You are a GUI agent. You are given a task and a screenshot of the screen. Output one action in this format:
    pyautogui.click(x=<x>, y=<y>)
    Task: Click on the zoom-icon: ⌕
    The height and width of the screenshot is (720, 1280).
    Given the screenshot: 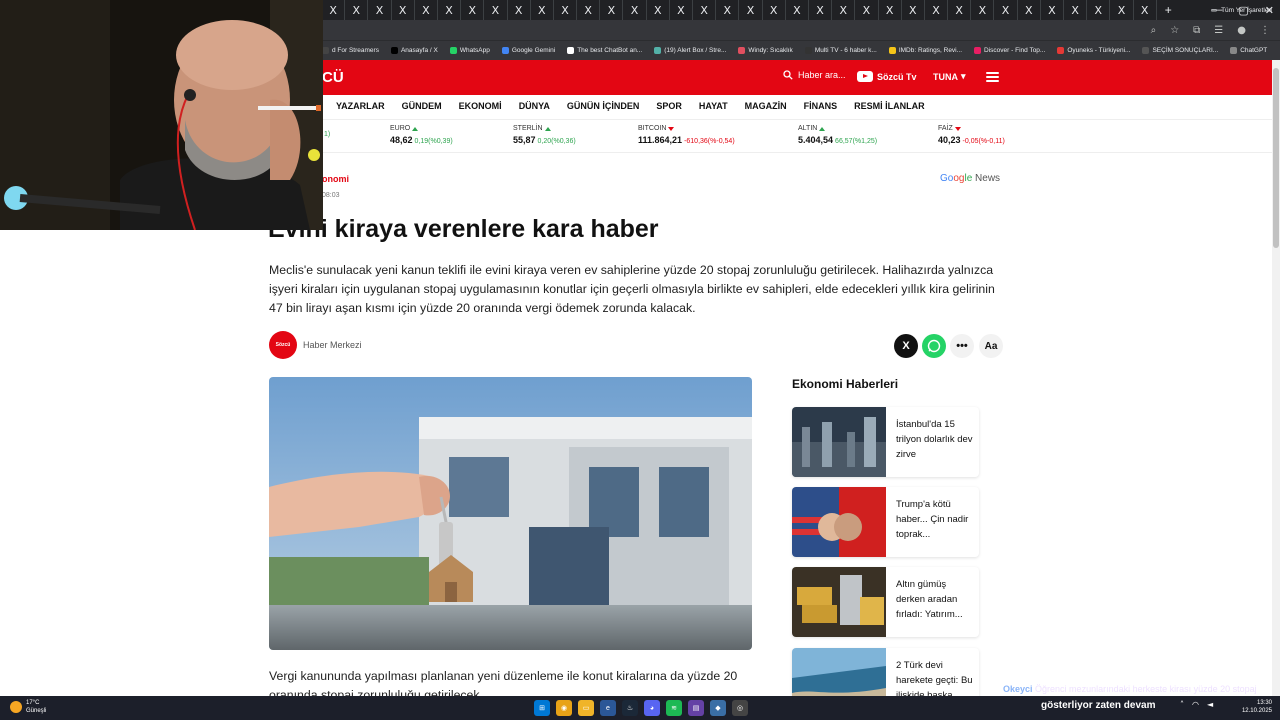 What is the action you would take?
    pyautogui.click(x=1154, y=30)
    